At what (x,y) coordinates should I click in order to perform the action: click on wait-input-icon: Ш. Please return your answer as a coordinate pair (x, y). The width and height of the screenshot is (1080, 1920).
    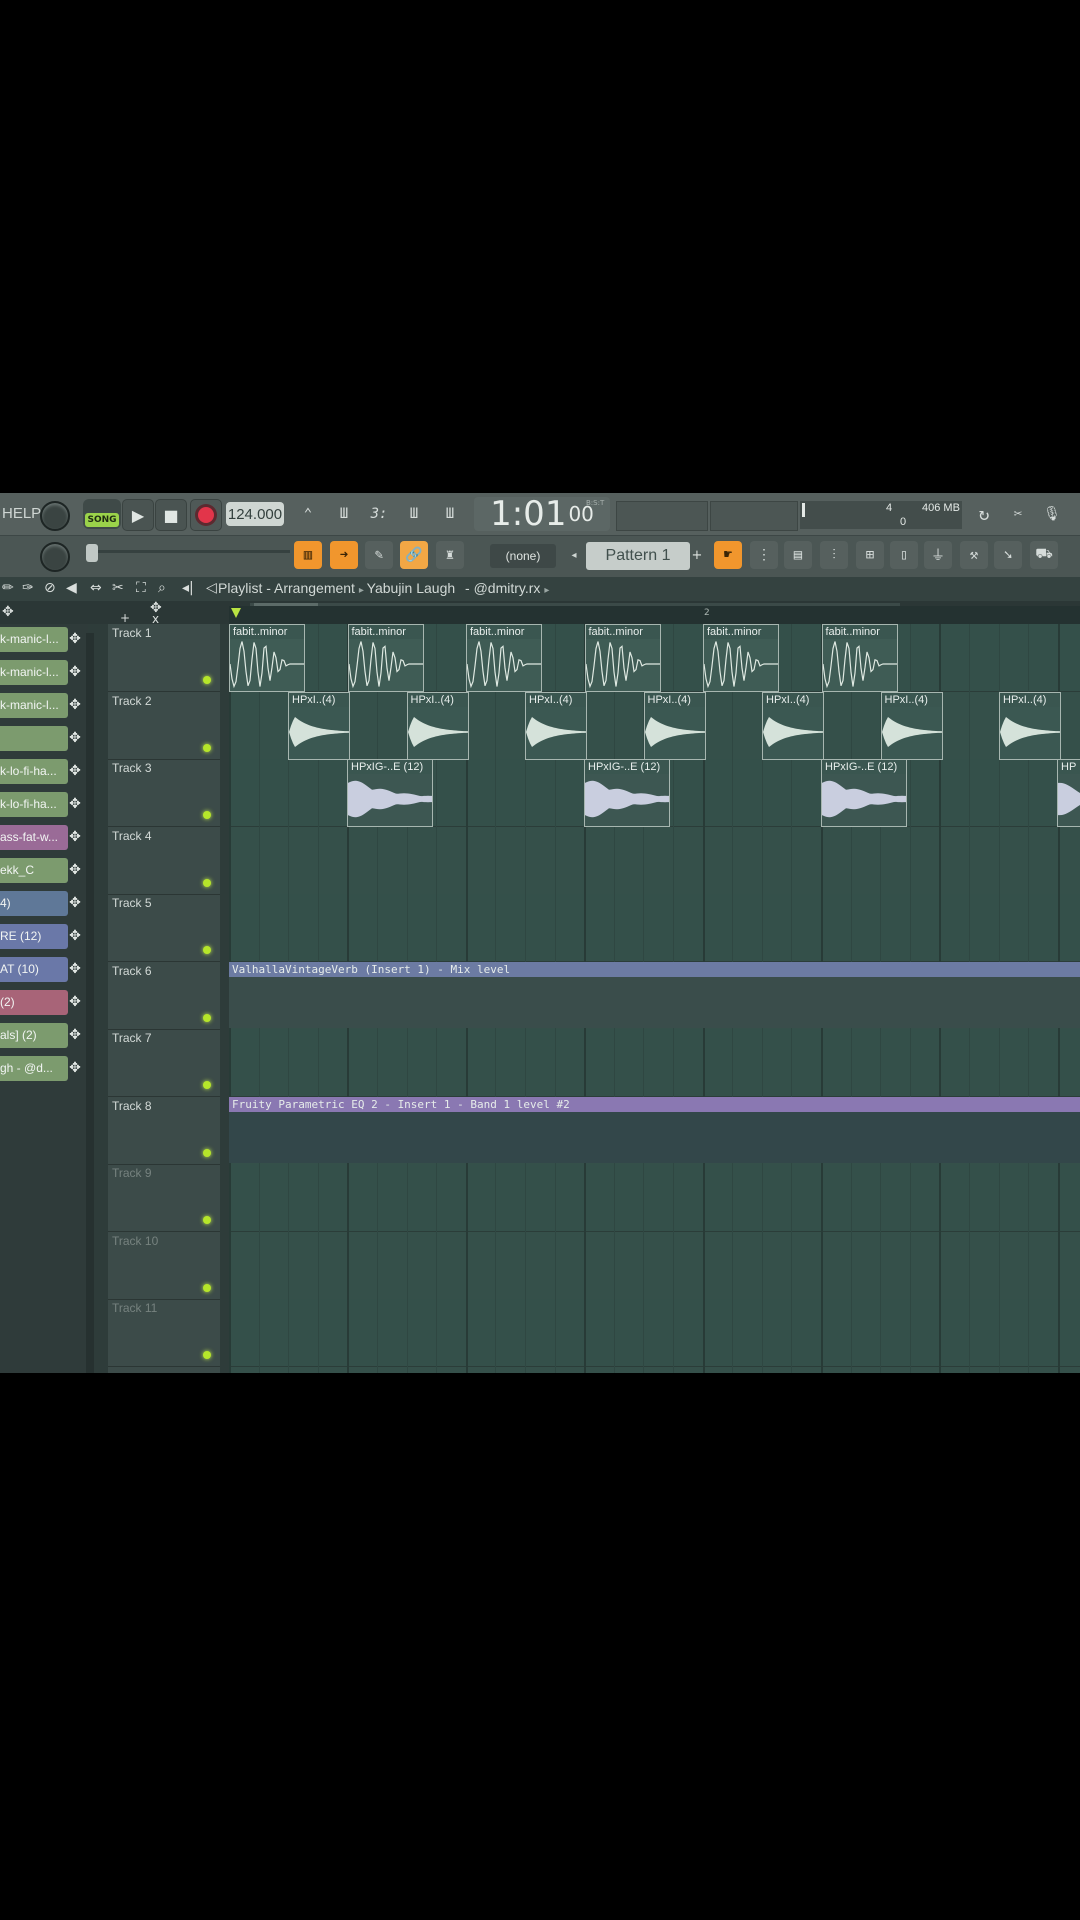
    Looking at the image, I should click on (344, 514).